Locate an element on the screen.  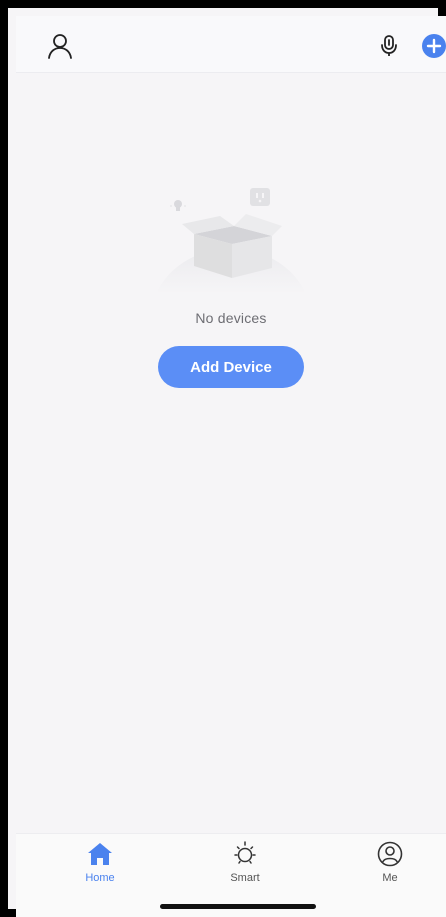
home-icon is located at coordinates (100, 854).